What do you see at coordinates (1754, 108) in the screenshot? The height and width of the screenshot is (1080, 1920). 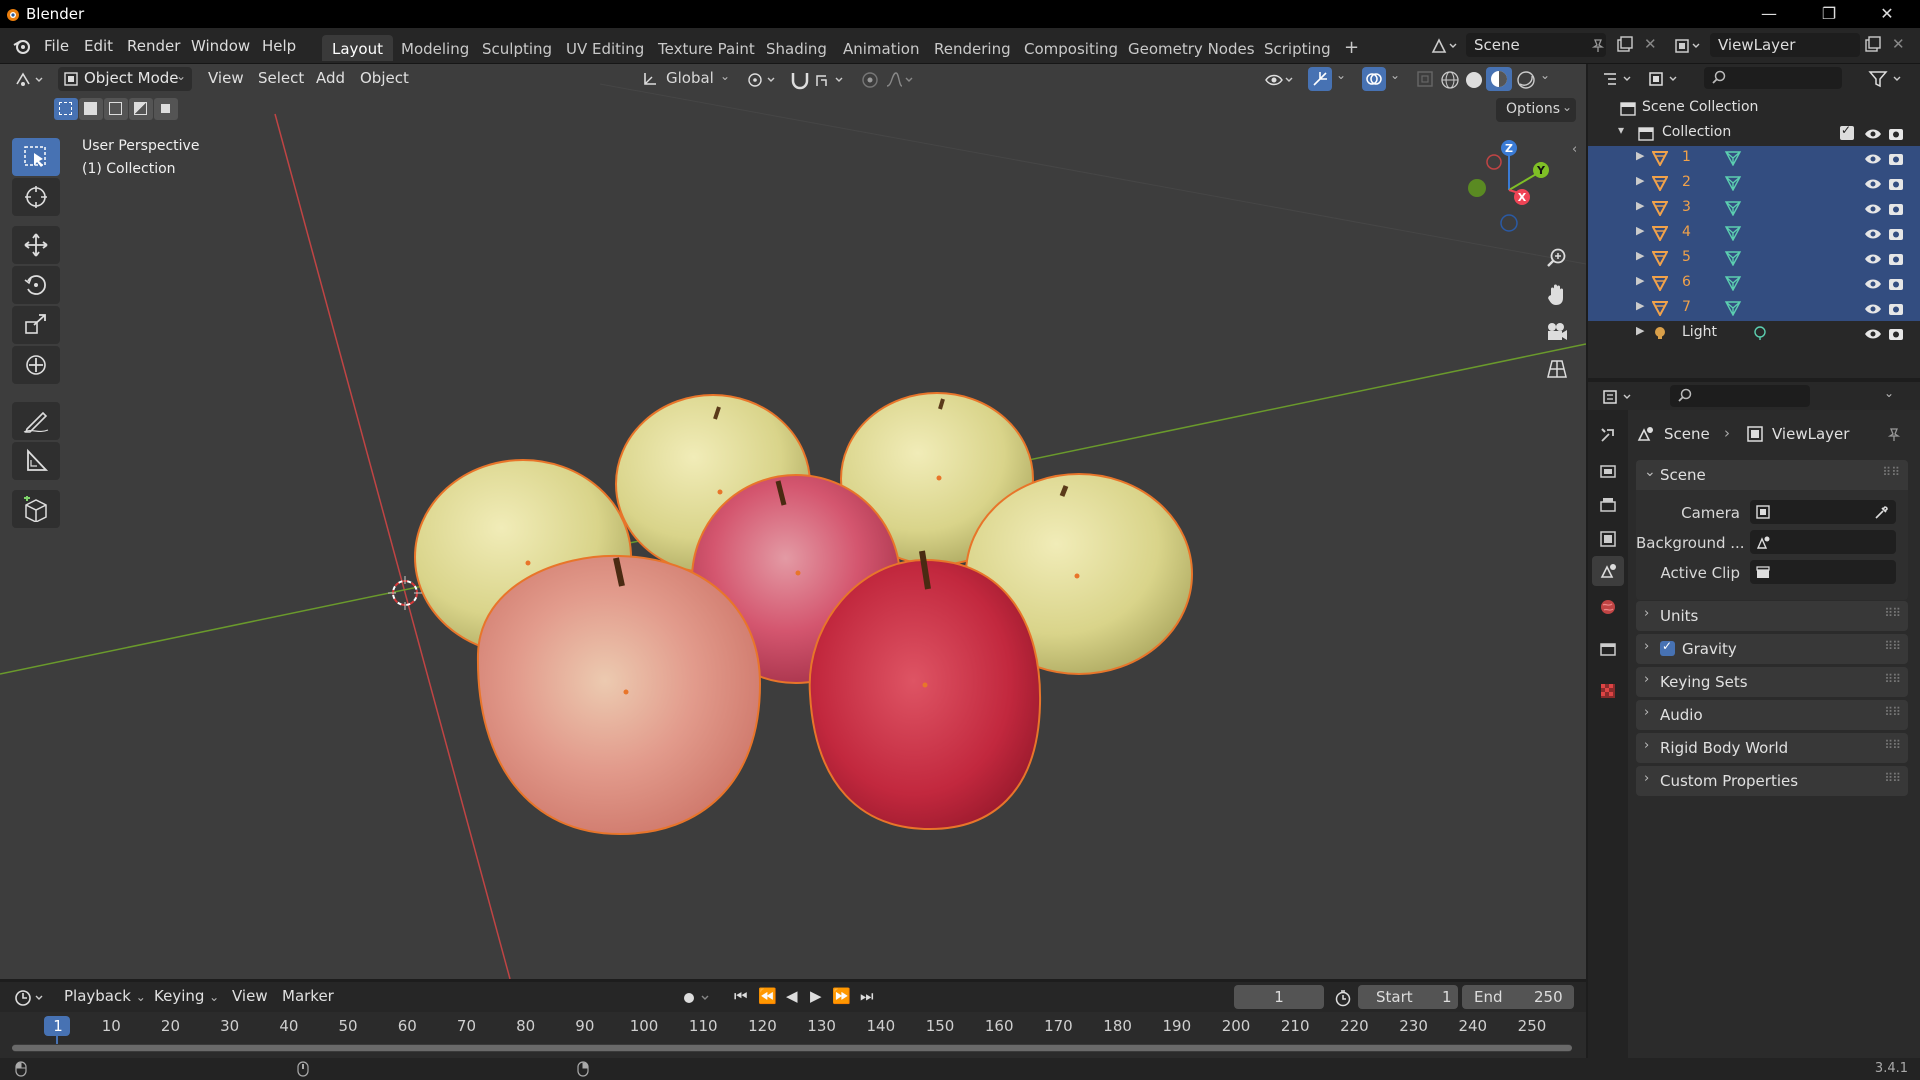 I see `outliner-row-scene-collection: Scene Collection` at bounding box center [1754, 108].